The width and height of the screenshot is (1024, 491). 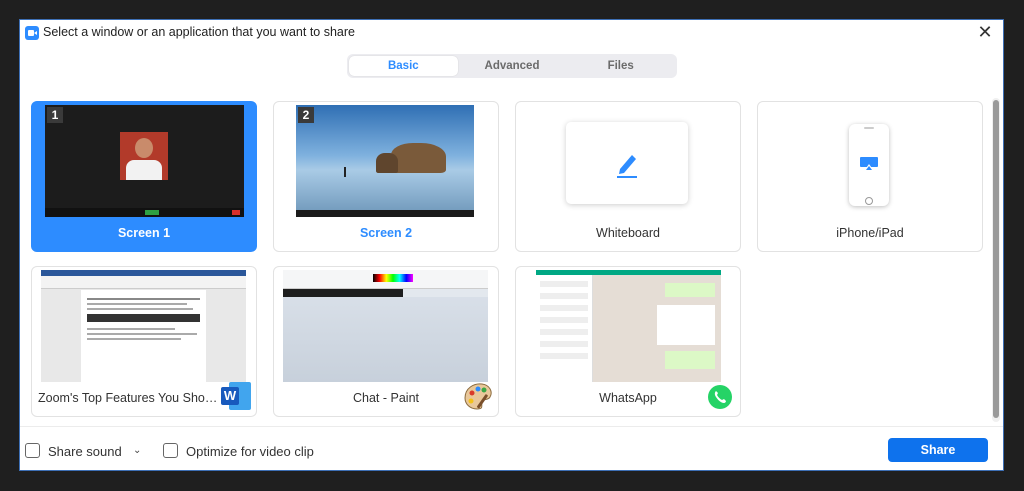 What do you see at coordinates (938, 450) in the screenshot?
I see `share-button: Share` at bounding box center [938, 450].